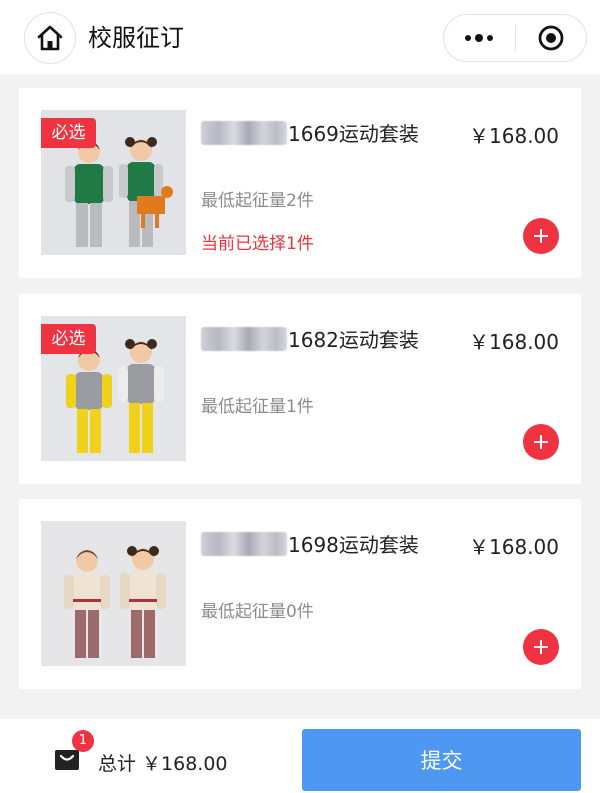 The image size is (600, 793). I want to click on product-name: 1682运动套装, so click(310, 338).